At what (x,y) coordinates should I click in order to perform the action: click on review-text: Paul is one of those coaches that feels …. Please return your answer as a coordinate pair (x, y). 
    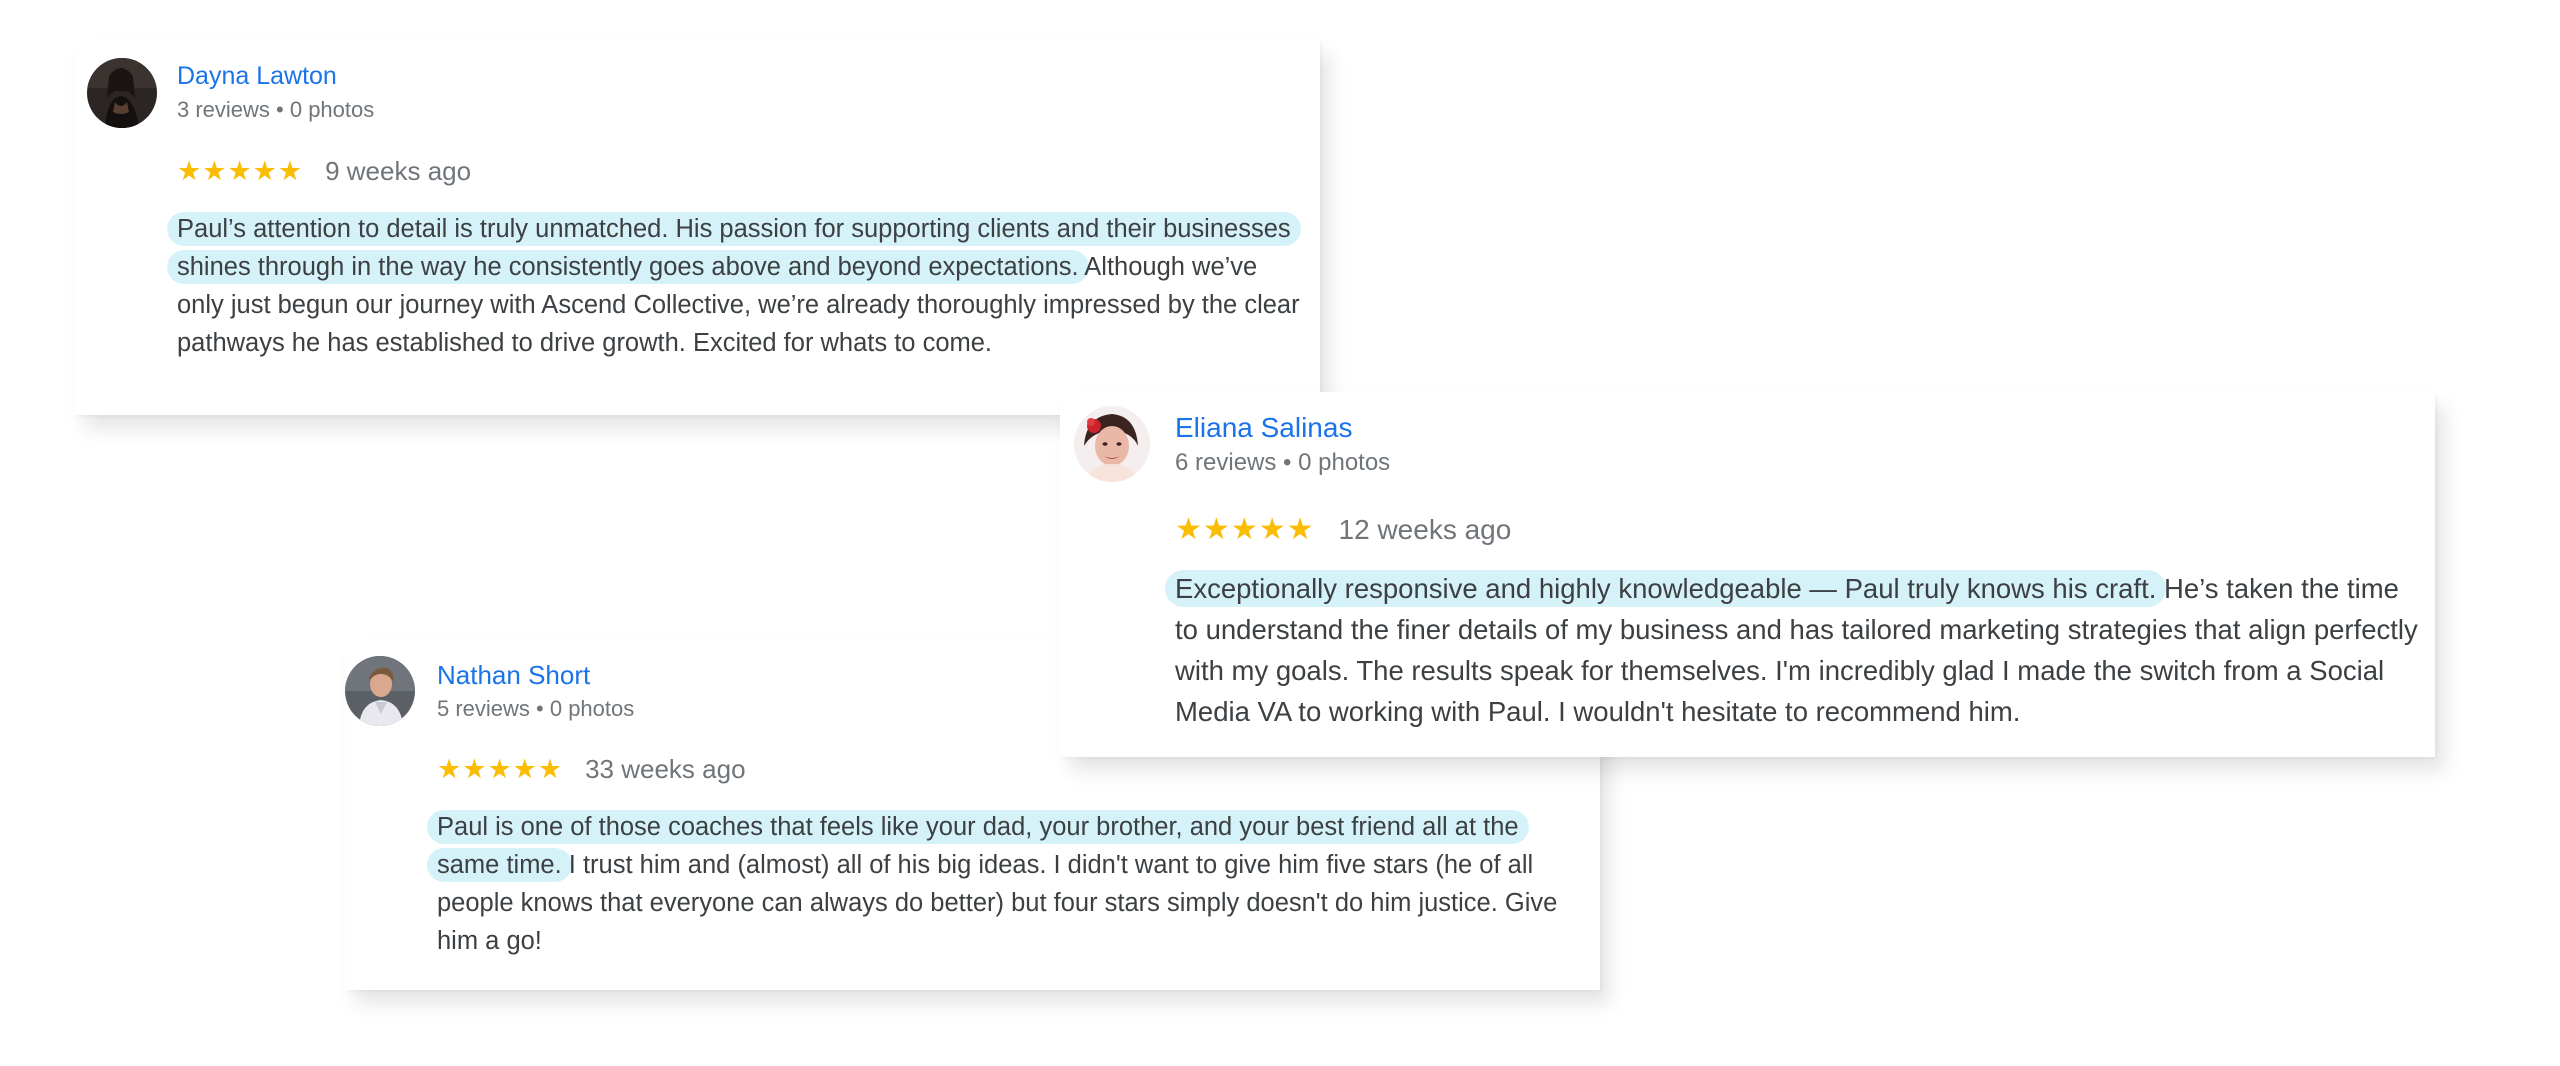
    Looking at the image, I should click on (1007, 884).